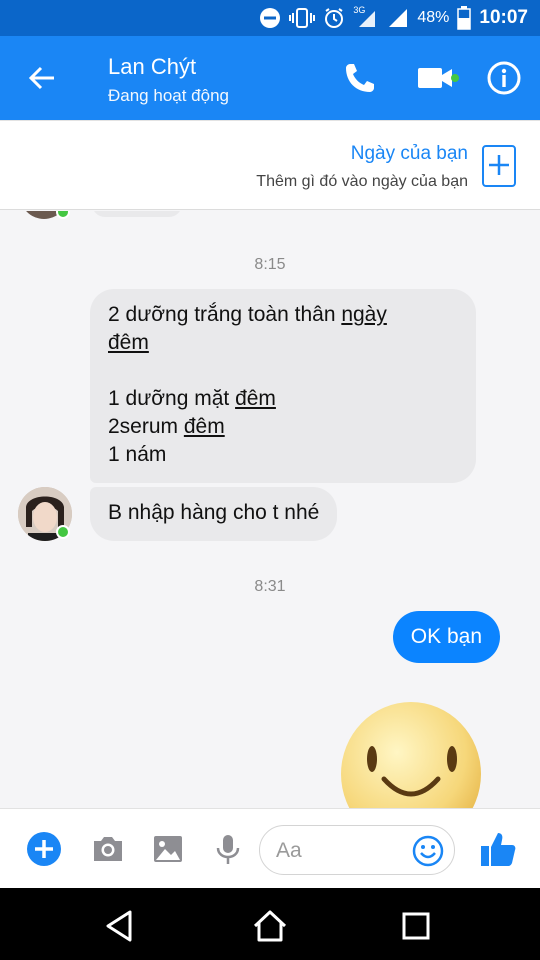  I want to click on smiley-sticker, so click(411, 753).